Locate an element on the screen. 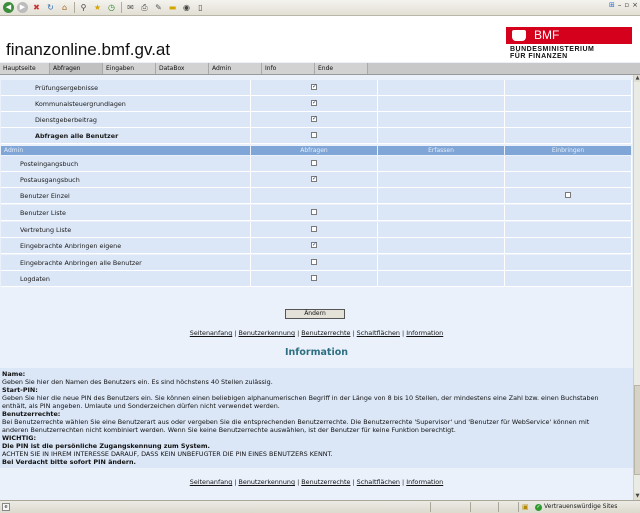  folder-icon: ▬ is located at coordinates (172, 7).